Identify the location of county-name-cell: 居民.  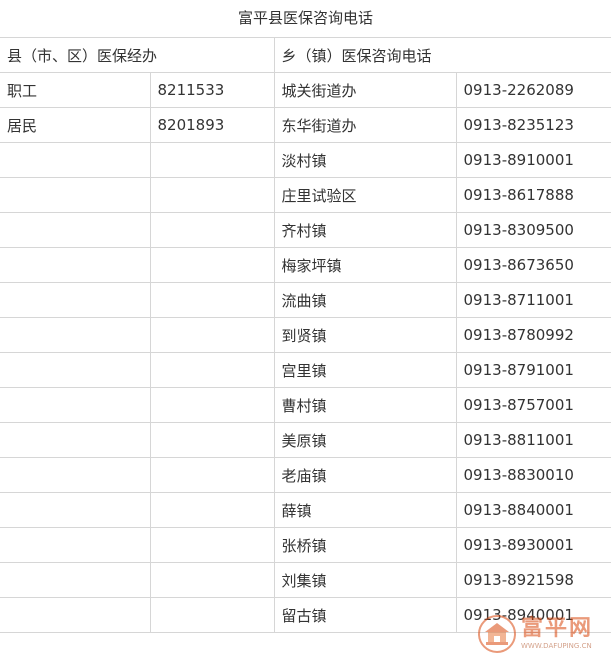
(75, 125).